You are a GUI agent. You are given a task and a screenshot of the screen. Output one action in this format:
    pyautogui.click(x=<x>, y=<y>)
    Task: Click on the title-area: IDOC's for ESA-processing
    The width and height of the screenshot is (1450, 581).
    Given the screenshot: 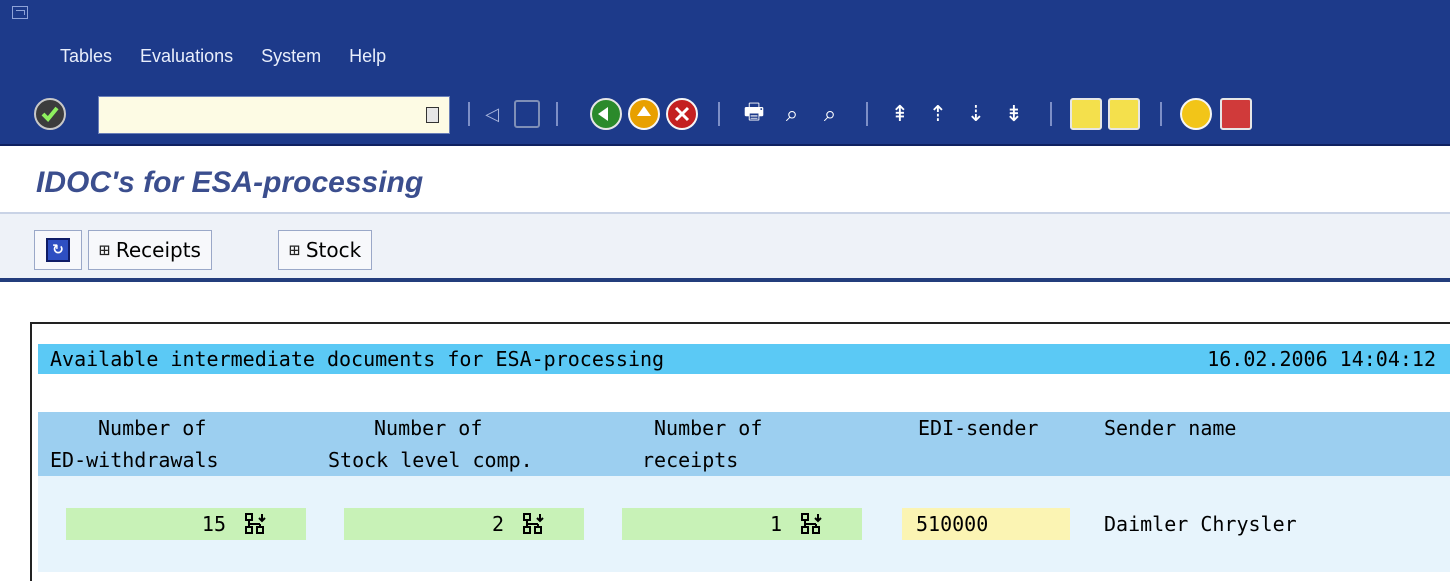 What is the action you would take?
    pyautogui.click(x=725, y=180)
    